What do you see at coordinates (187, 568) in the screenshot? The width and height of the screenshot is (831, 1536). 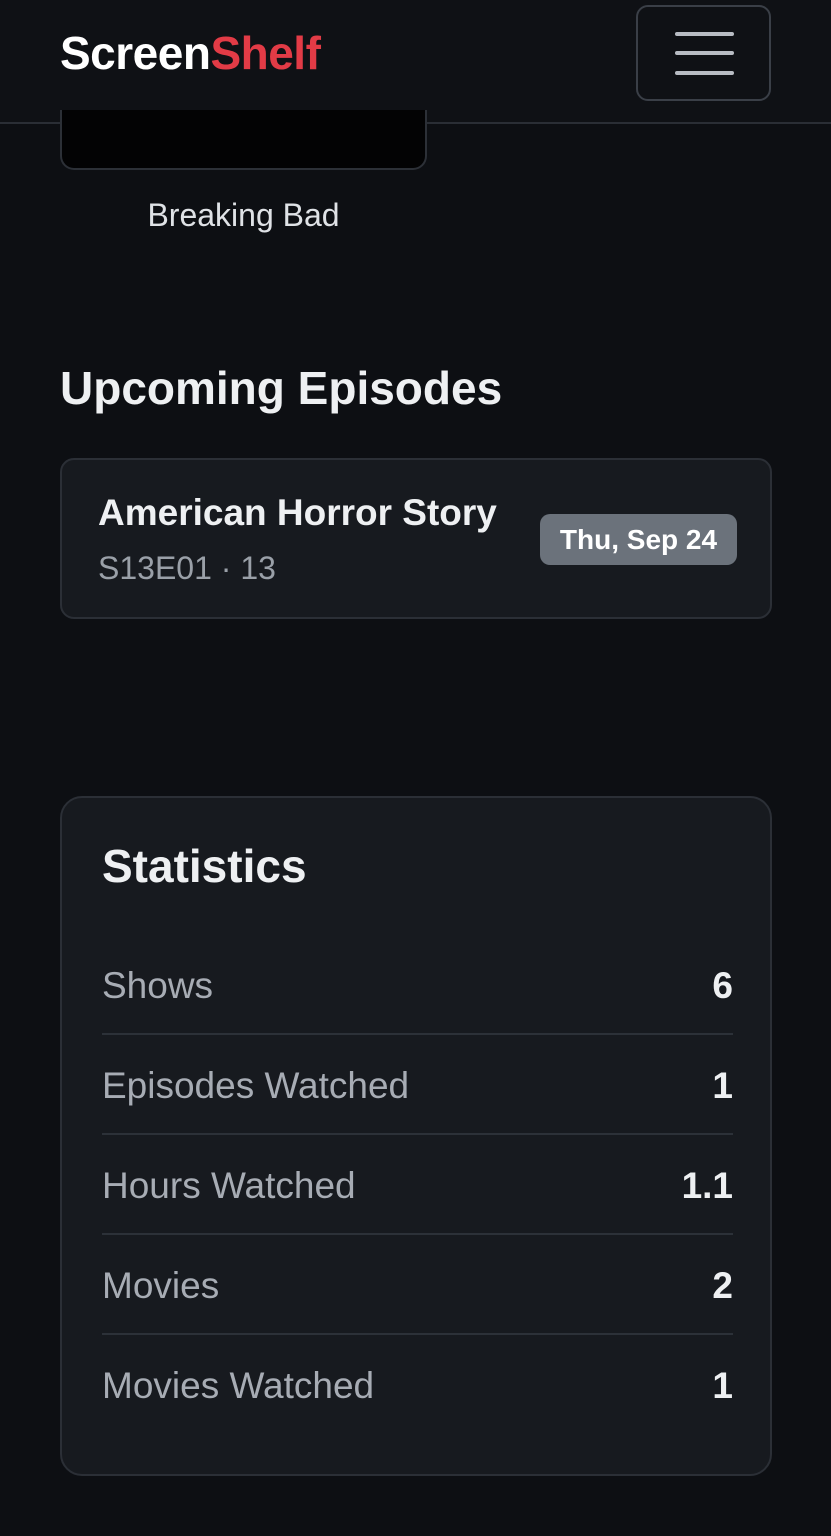 I see `episode-code: S13E01 · 13` at bounding box center [187, 568].